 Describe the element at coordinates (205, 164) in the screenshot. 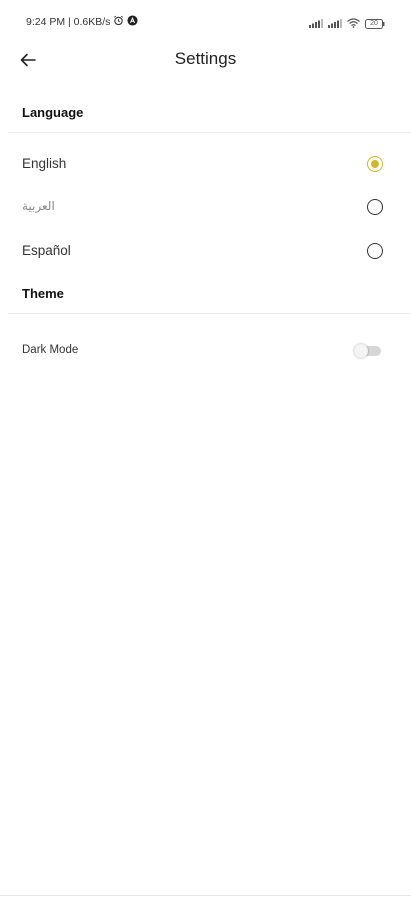

I see `language-option-english: English` at that location.